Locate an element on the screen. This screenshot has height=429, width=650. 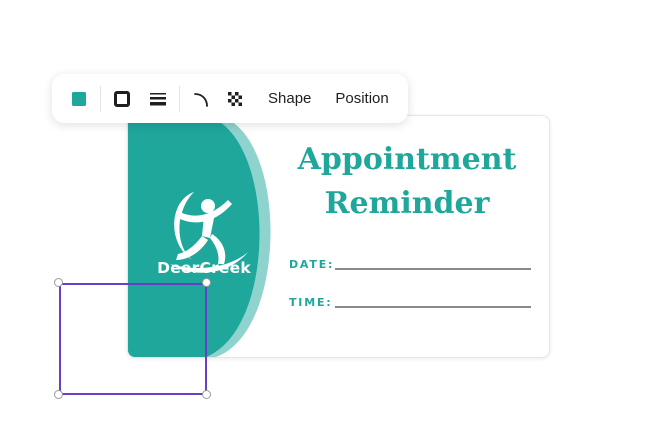
fill-color-icon is located at coordinates (79, 98).